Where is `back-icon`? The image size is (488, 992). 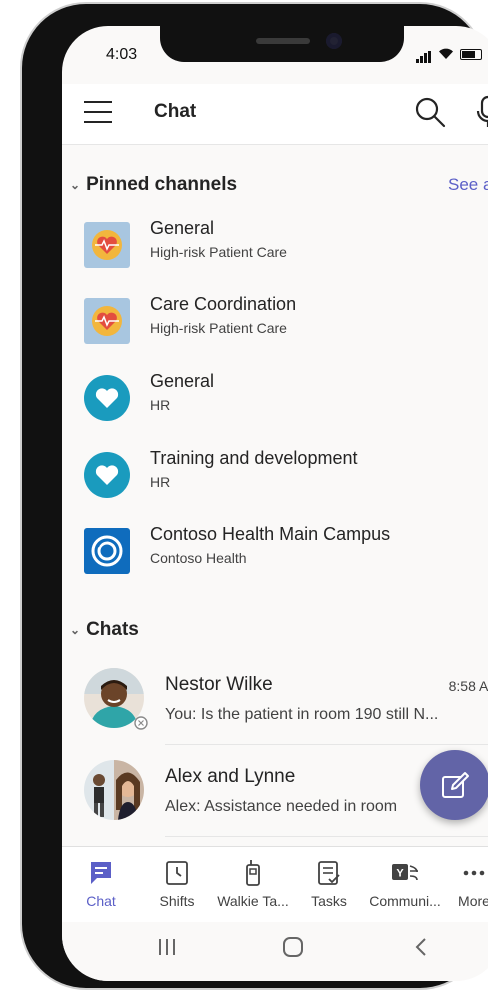
back-icon is located at coordinates (421, 947).